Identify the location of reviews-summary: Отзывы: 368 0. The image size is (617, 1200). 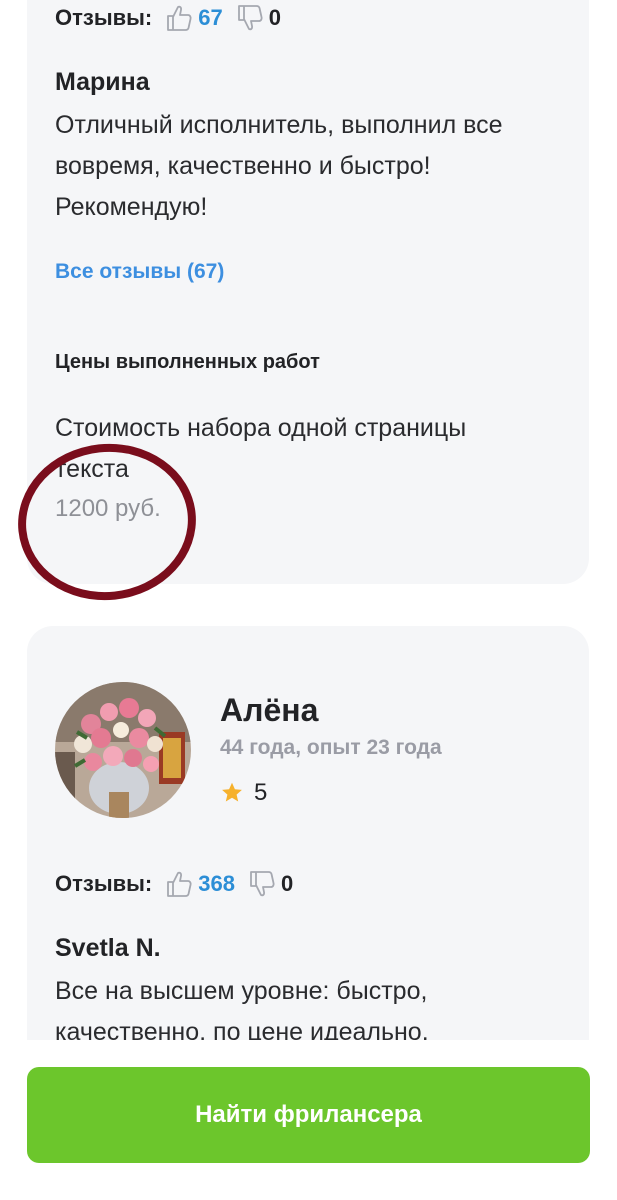
(174, 884).